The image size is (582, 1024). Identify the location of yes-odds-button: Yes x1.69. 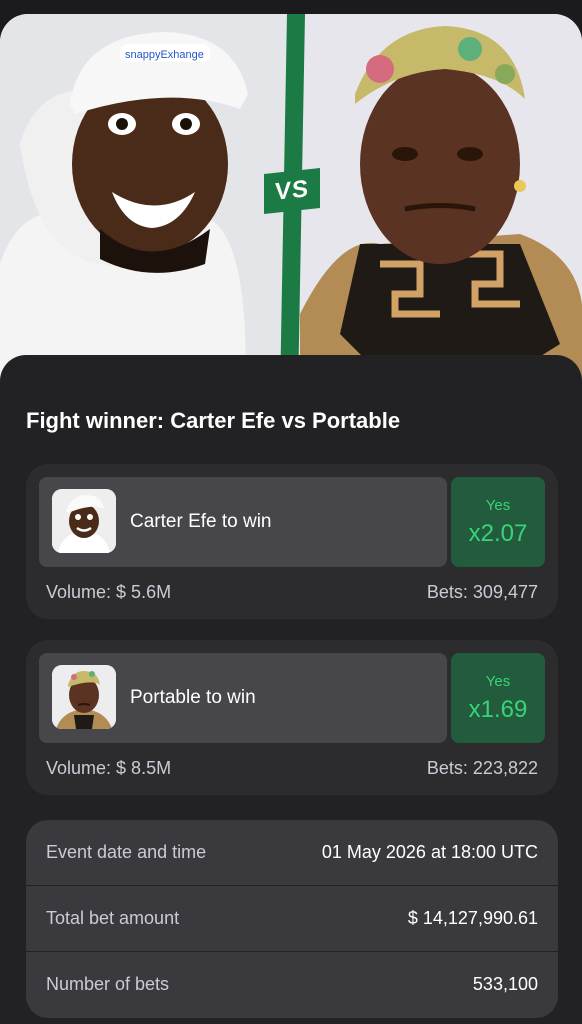
(498, 698).